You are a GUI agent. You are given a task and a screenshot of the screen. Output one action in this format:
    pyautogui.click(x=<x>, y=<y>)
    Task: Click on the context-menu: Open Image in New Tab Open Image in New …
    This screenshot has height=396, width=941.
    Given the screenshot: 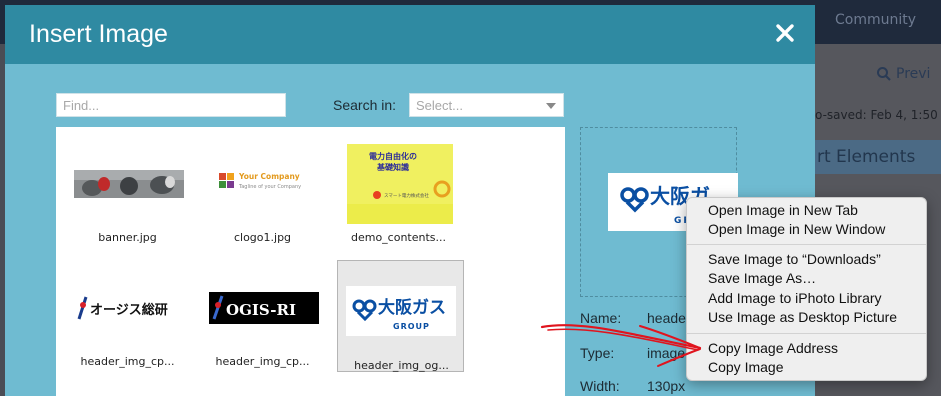 What is the action you would take?
    pyautogui.click(x=806, y=289)
    